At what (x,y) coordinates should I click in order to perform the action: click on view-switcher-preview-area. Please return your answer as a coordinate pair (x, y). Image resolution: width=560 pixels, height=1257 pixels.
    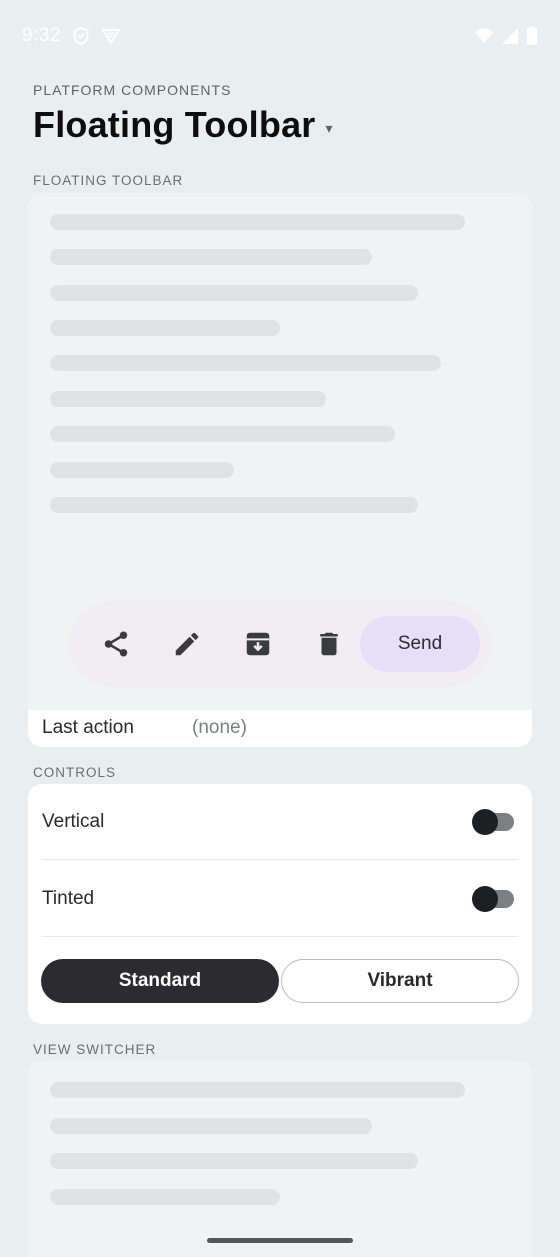
    Looking at the image, I should click on (280, 1159).